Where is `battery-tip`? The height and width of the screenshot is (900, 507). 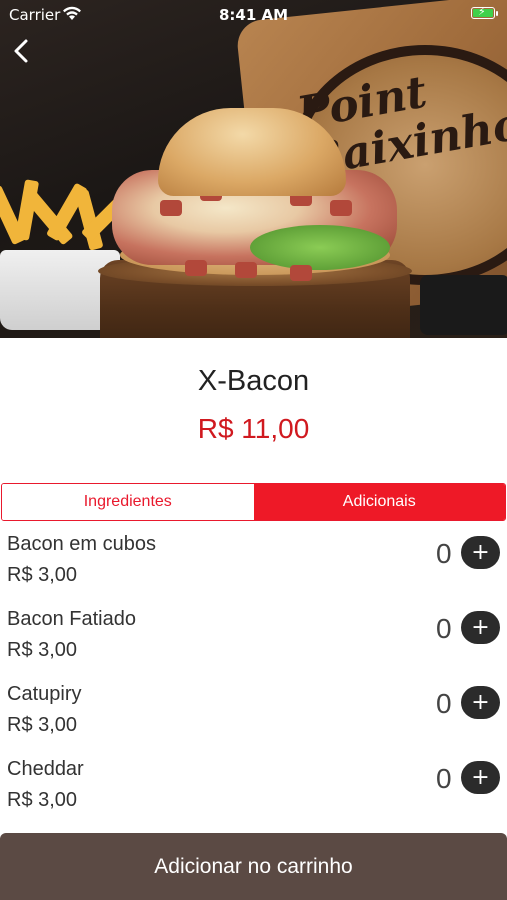 battery-tip is located at coordinates (497, 13).